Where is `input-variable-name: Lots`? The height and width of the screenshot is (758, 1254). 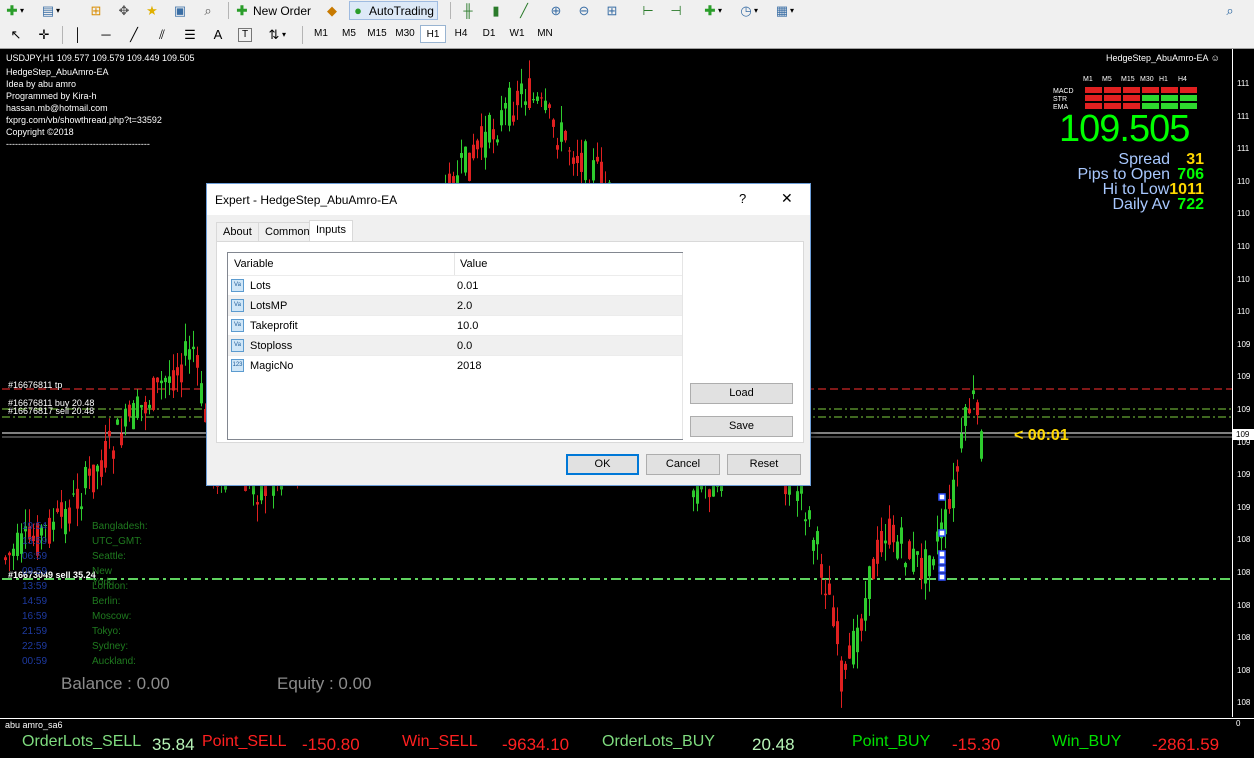 input-variable-name: Lots is located at coordinates (260, 286).